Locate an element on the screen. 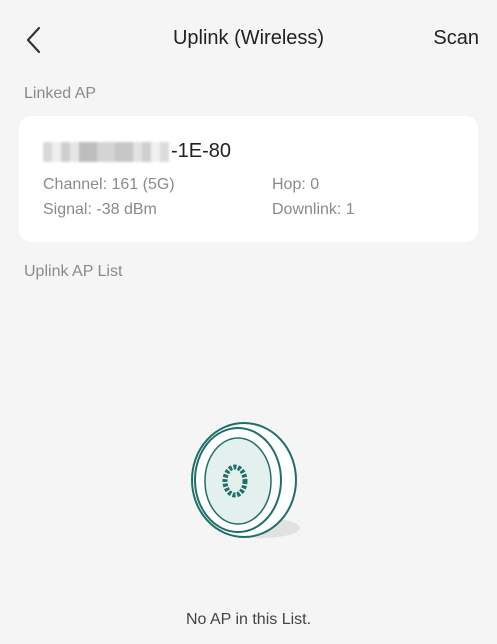 Image resolution: width=497 pixels, height=644 pixels. ap-name: -1E-80 is located at coordinates (137, 151).